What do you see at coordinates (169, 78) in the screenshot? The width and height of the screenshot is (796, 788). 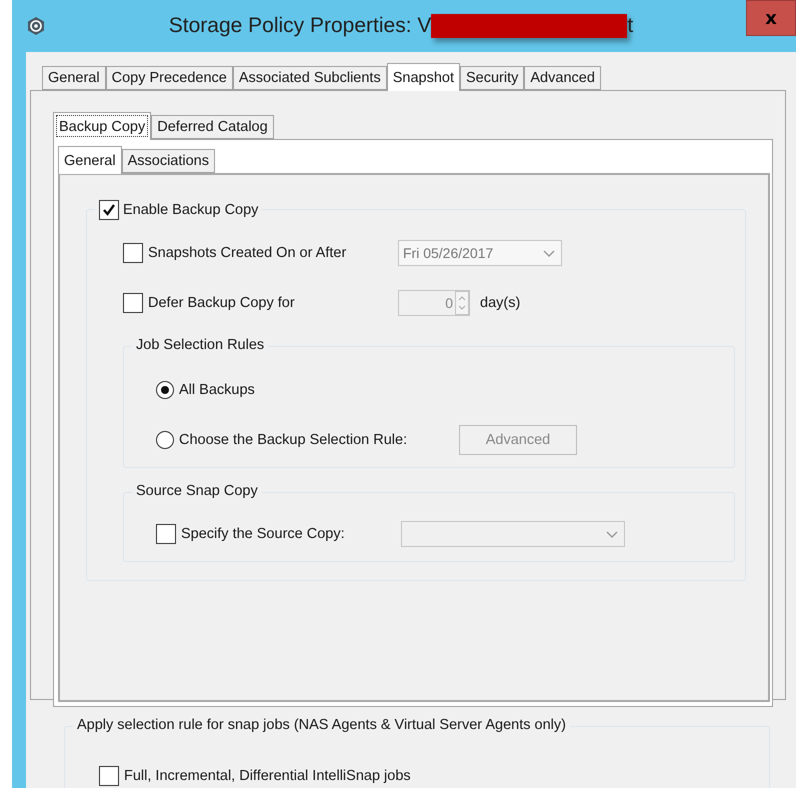 I see `tab: Copy Precedence` at bounding box center [169, 78].